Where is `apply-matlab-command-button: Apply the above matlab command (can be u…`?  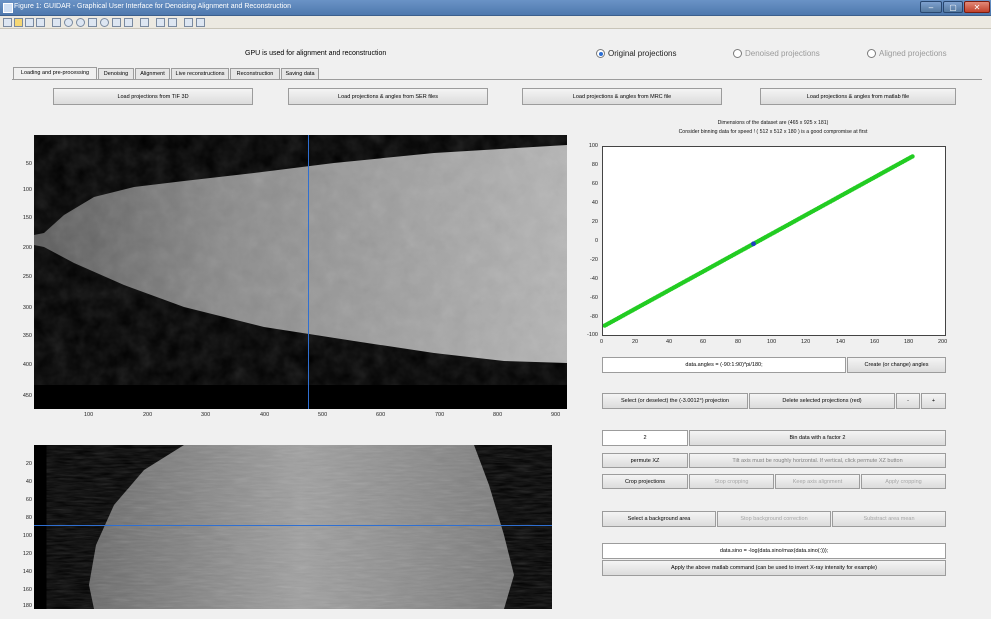 apply-matlab-command-button: Apply the above matlab command (can be u… is located at coordinates (774, 568).